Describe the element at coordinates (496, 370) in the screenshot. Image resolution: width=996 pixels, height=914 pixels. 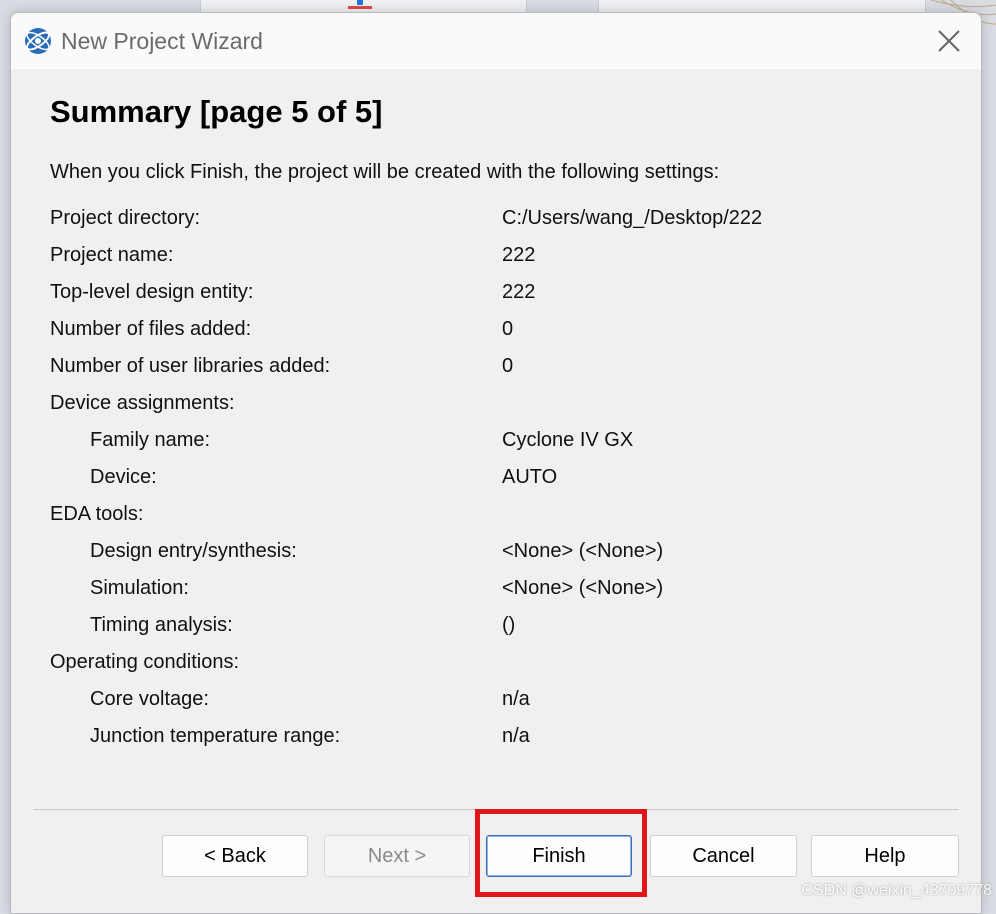
I see `settings-row: Number of user libraries added: 0` at that location.